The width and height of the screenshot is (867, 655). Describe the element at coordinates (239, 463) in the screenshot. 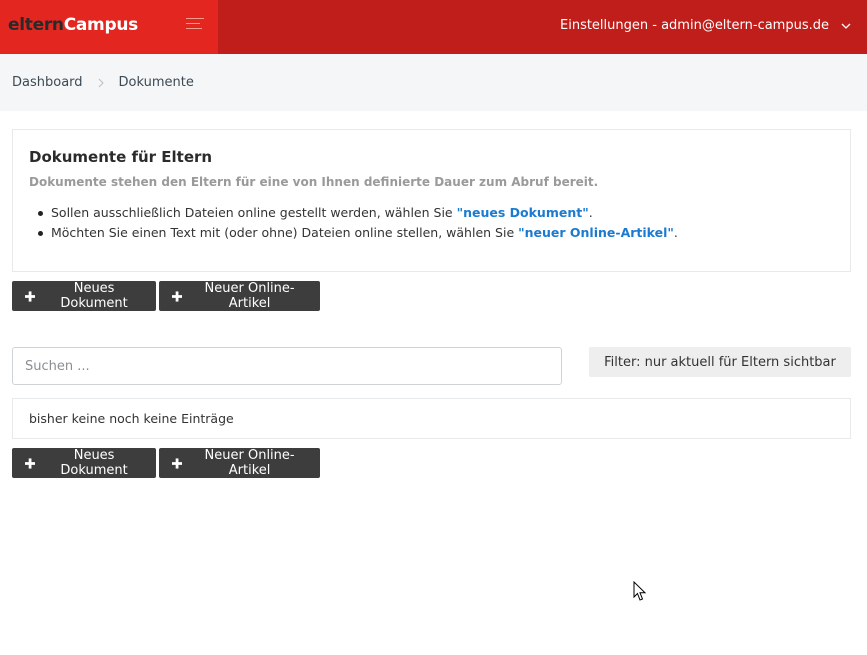

I see `new-article-button-bottom: Neuer Online-Artikel` at that location.